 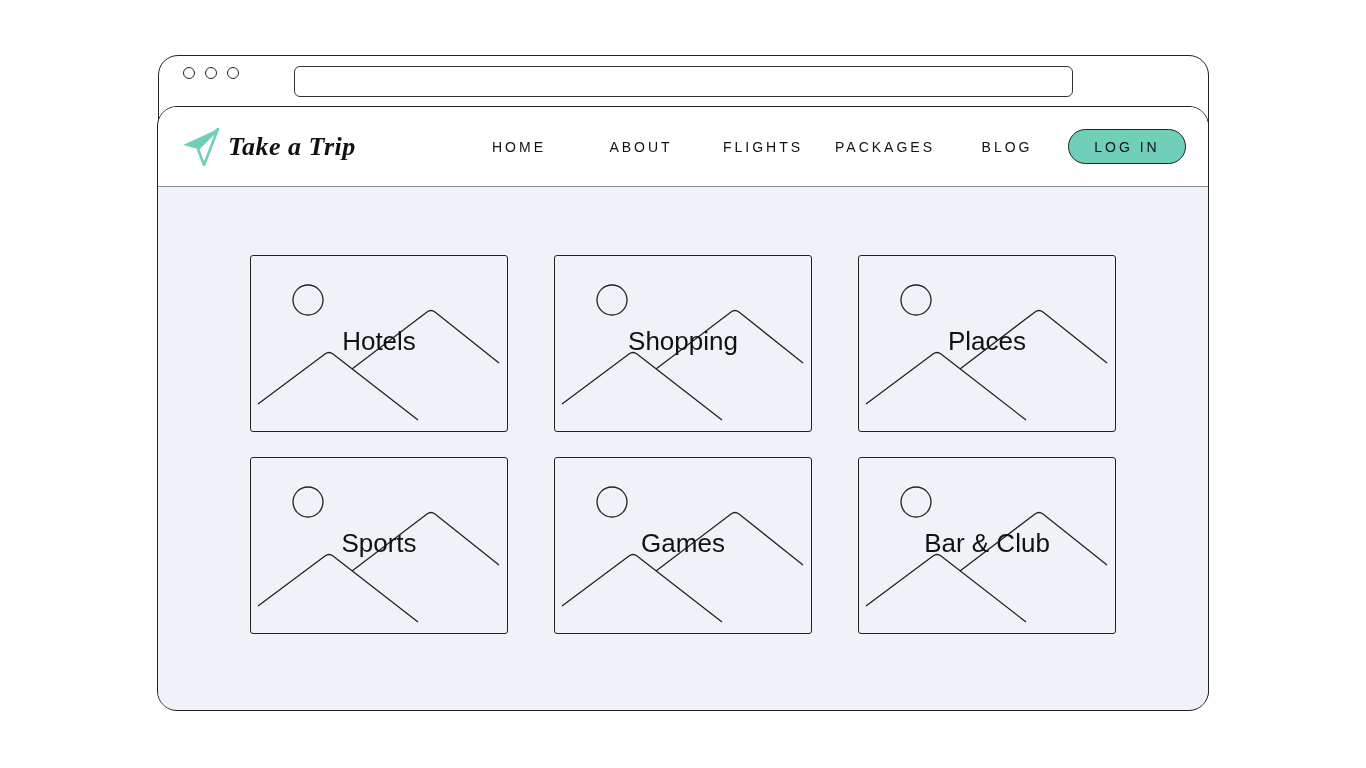 What do you see at coordinates (885, 146) in the screenshot?
I see `nav-link: PACKAGES` at bounding box center [885, 146].